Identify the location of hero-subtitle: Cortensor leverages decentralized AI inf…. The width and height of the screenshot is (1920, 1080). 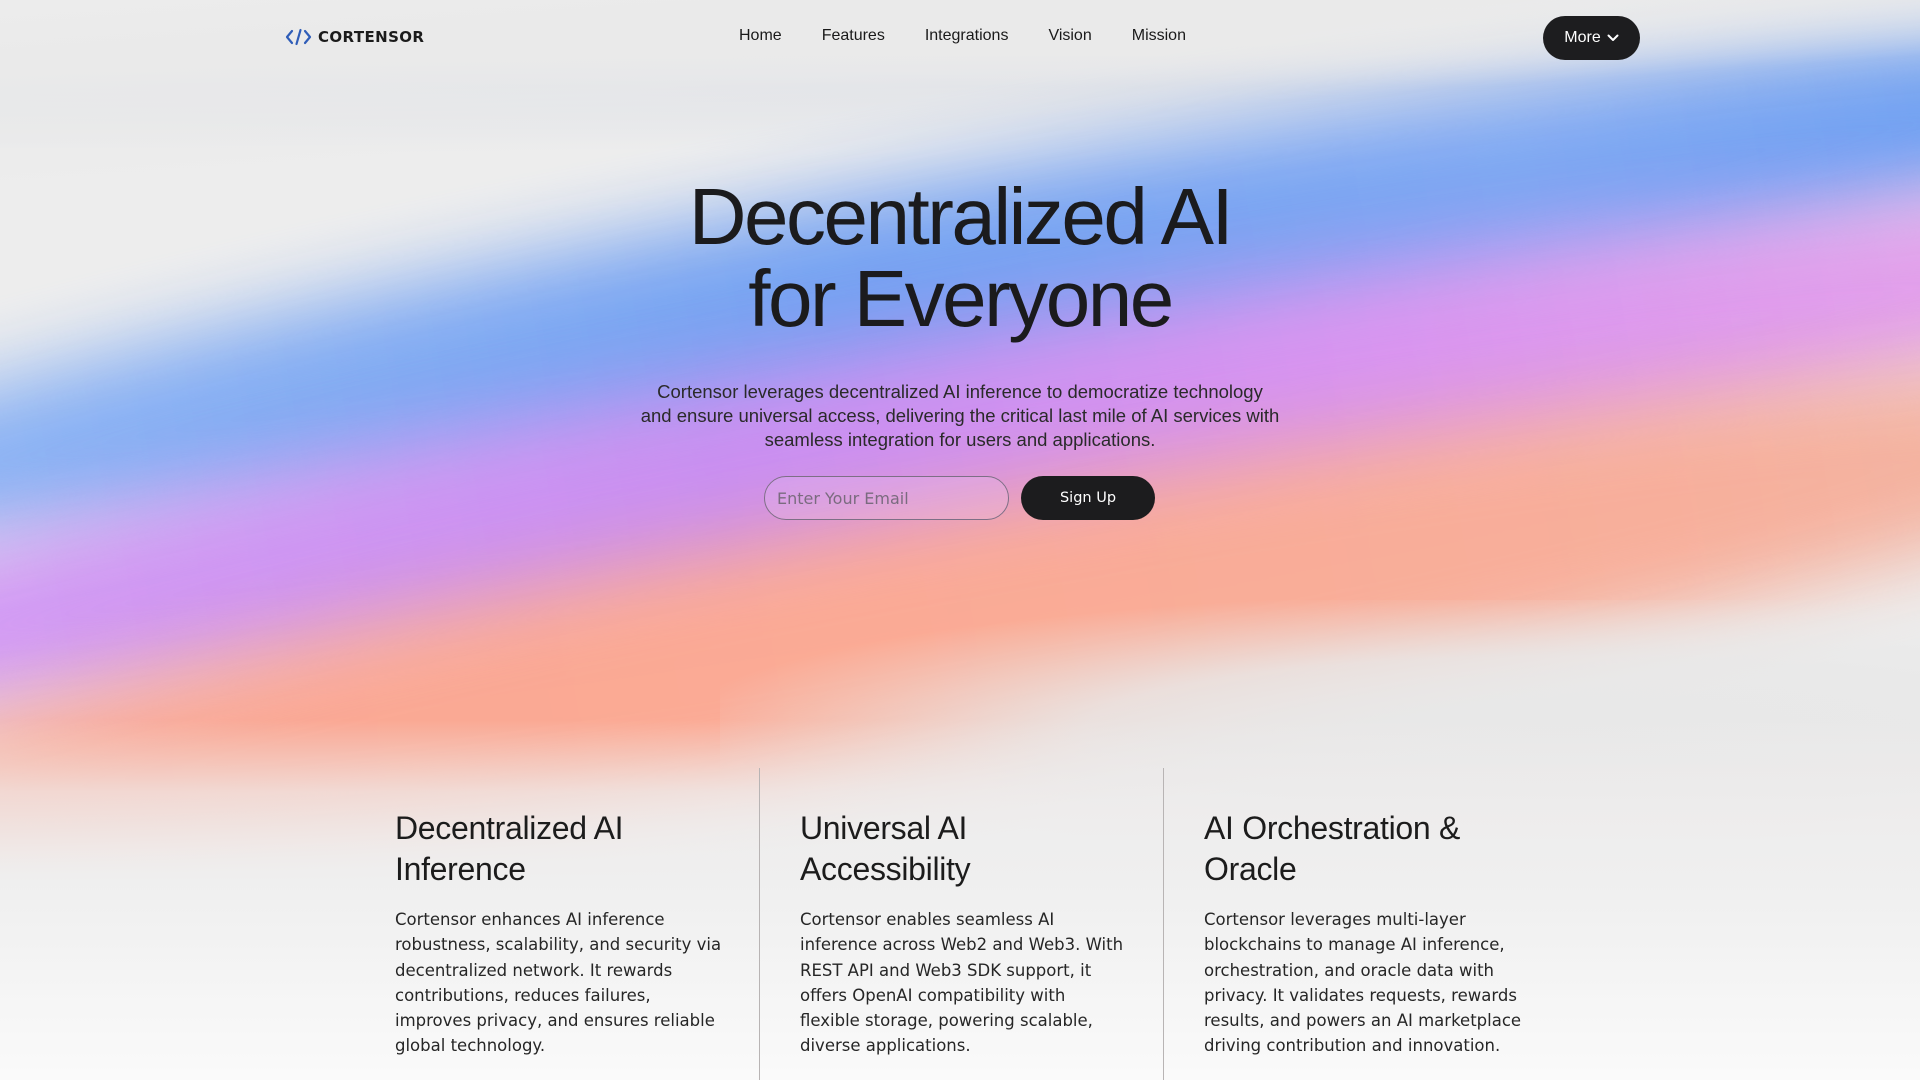
(960, 415).